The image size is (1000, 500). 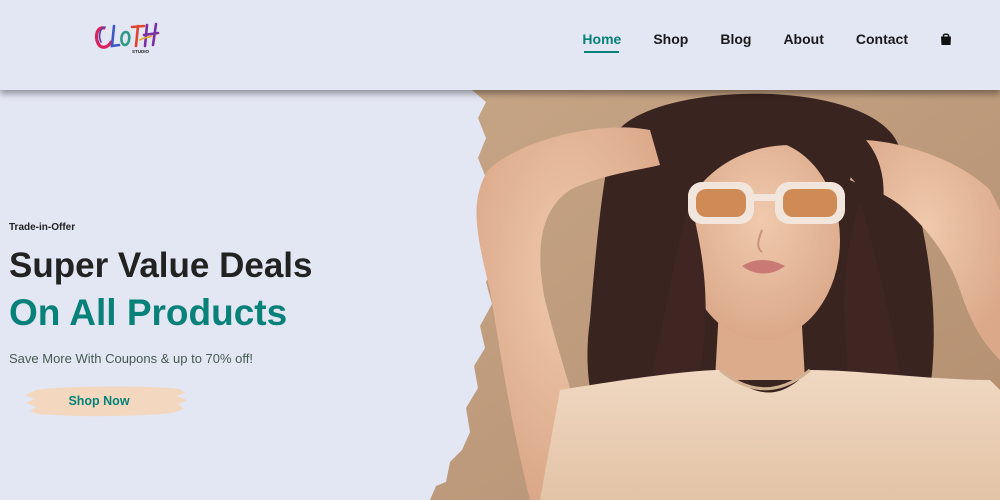 What do you see at coordinates (99, 401) in the screenshot?
I see `shop-now-label: Shop Now` at bounding box center [99, 401].